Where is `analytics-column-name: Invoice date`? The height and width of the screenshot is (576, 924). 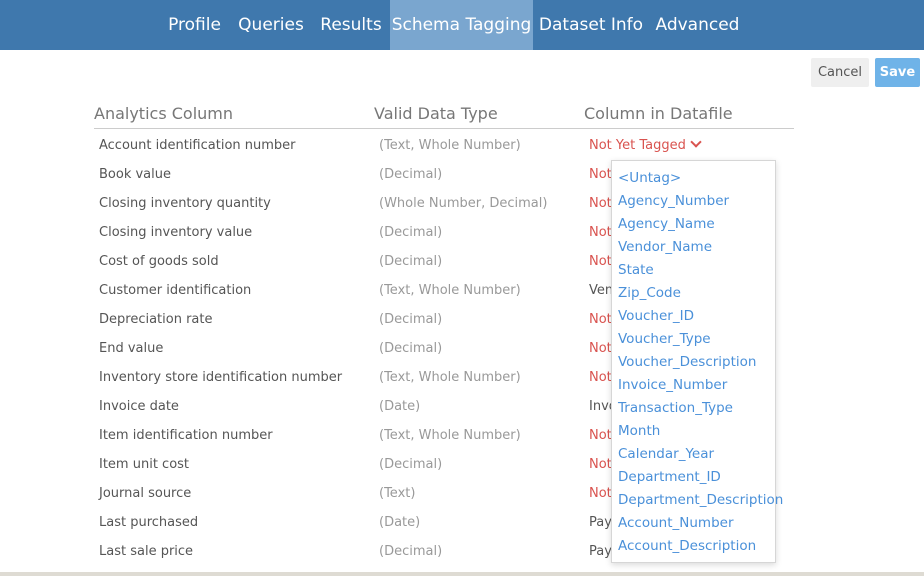
analytics-column-name: Invoice date is located at coordinates (139, 406).